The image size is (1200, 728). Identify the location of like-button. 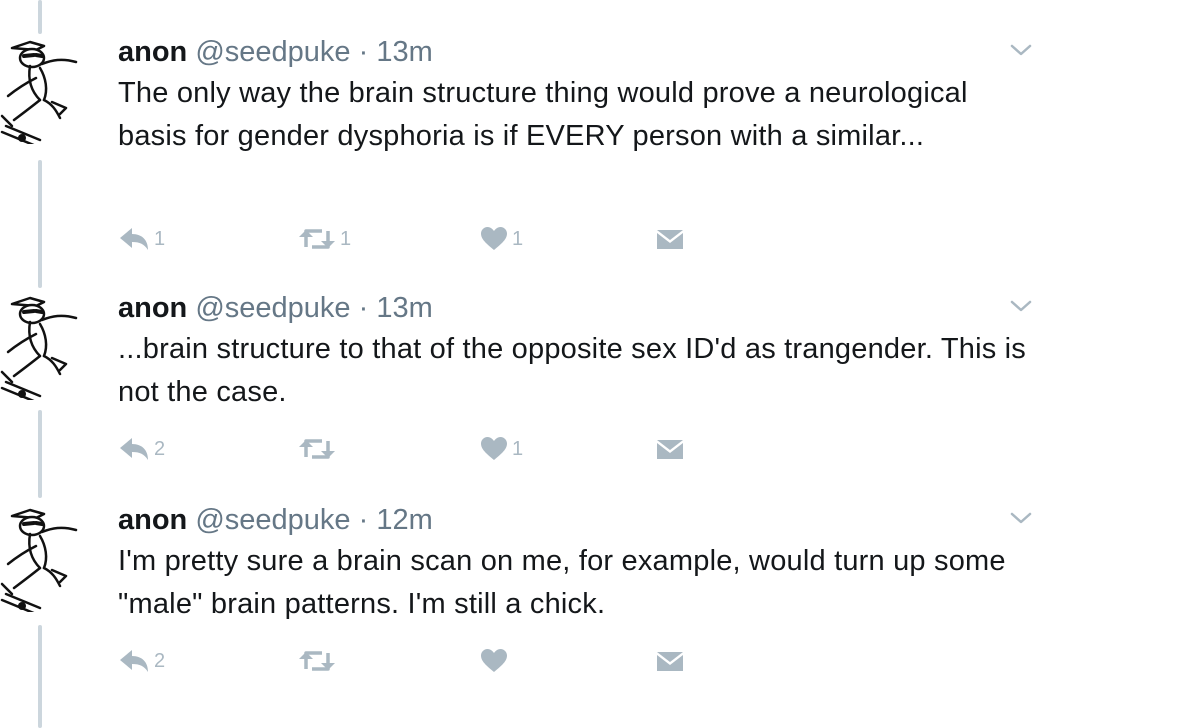
(496, 661).